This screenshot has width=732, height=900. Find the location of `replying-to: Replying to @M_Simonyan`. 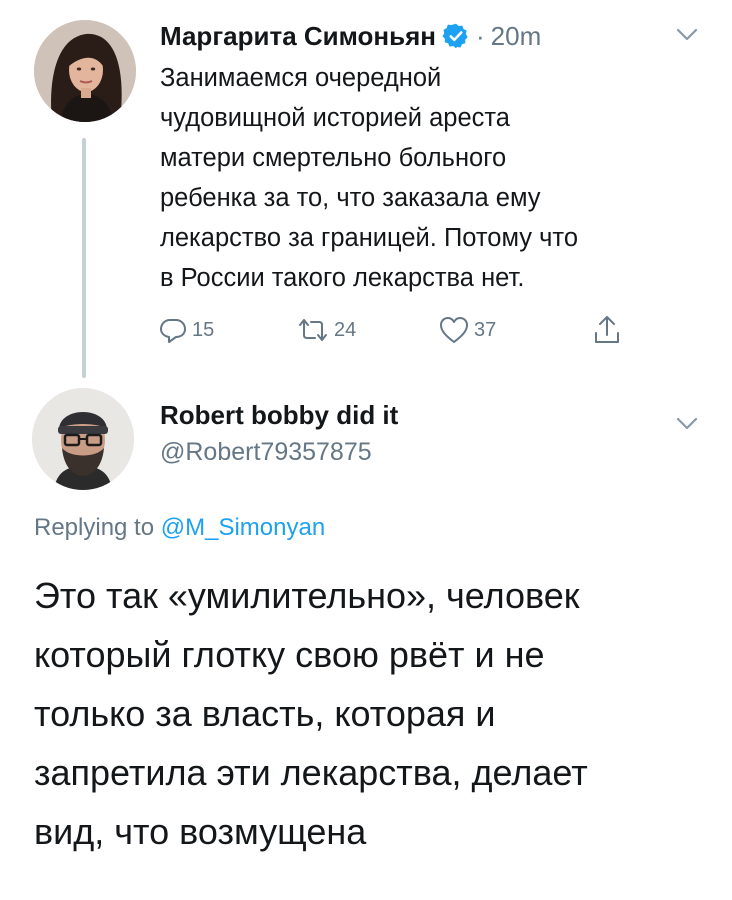

replying-to: Replying to @M_Simonyan is located at coordinates (179, 528).